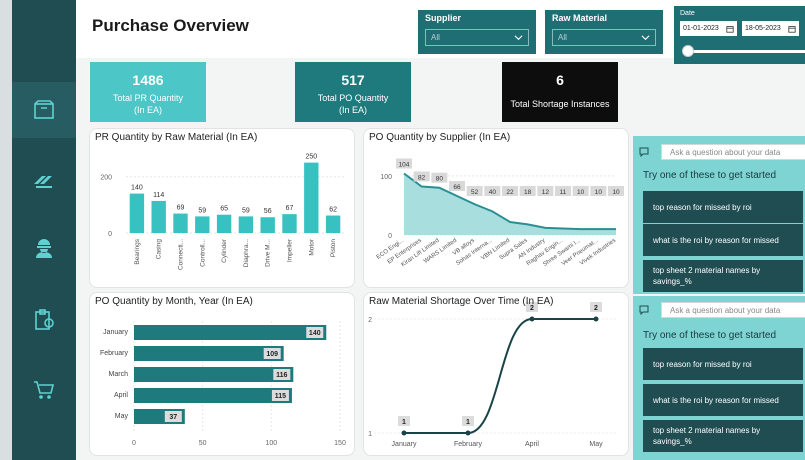  What do you see at coordinates (174, 301) in the screenshot?
I see `chart-title: PO Quantity by Month, Year (In EA)` at bounding box center [174, 301].